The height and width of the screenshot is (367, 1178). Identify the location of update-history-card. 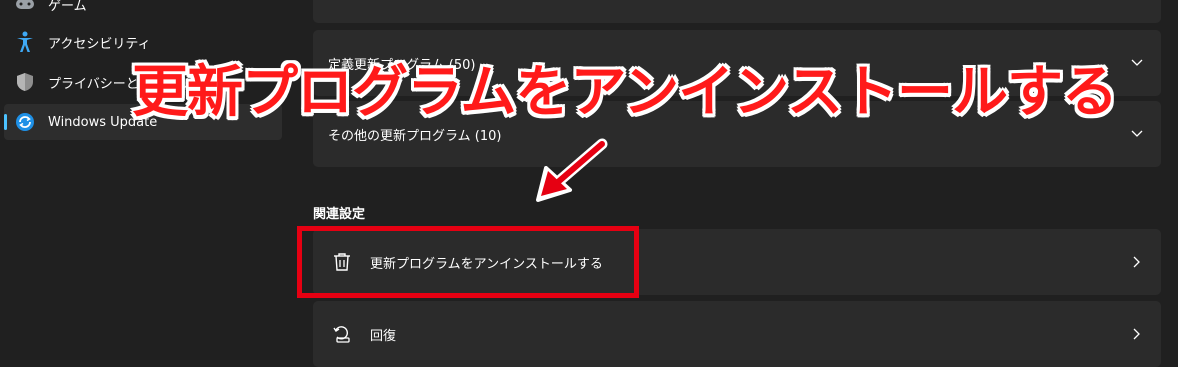
(737, 11).